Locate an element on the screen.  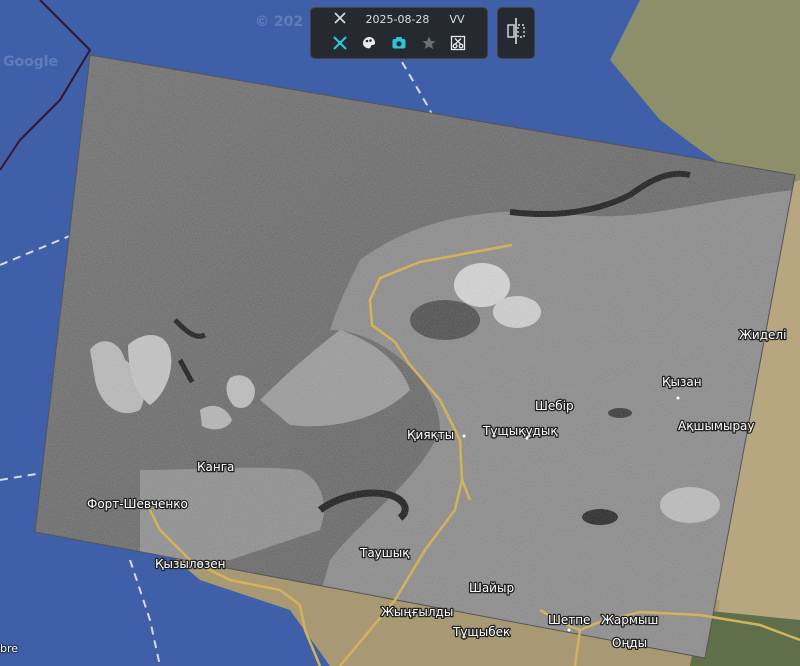
place-label: Қияқты is located at coordinates (430, 435).